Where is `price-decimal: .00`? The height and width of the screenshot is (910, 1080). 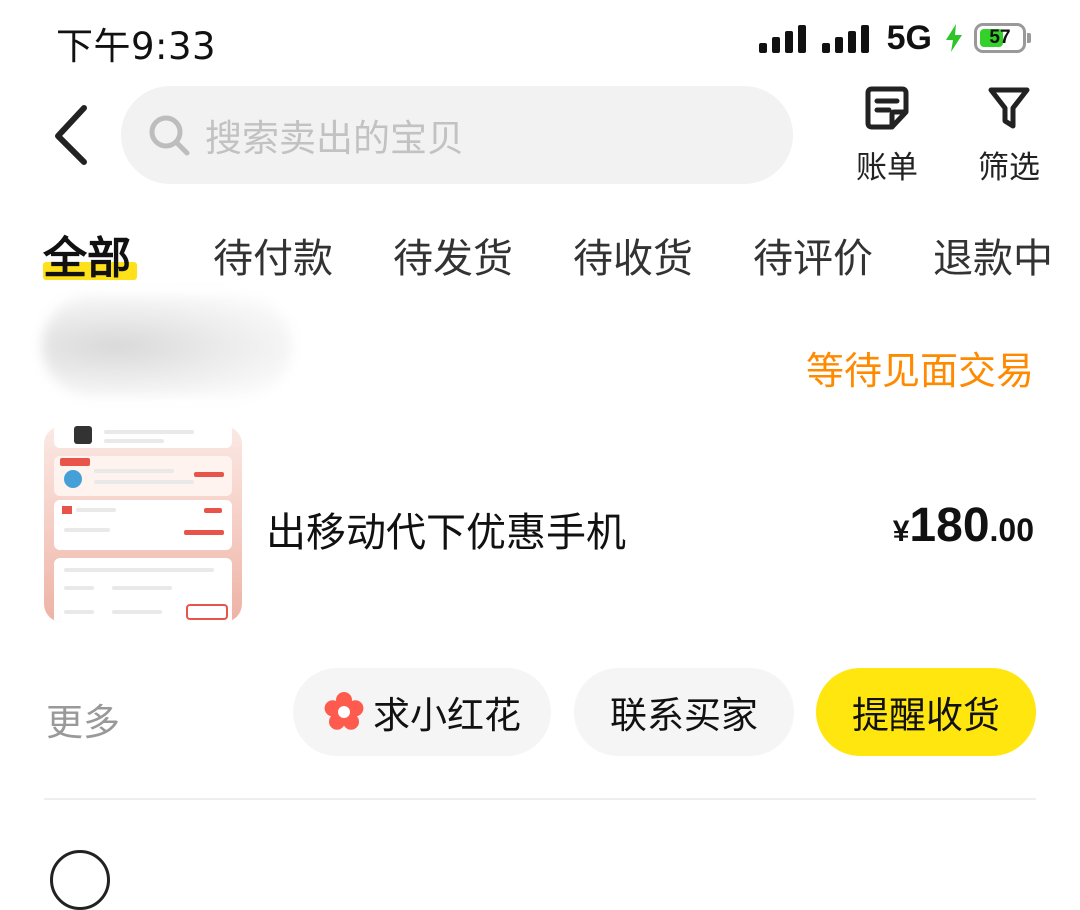
price-decimal: .00 is located at coordinates (1011, 530).